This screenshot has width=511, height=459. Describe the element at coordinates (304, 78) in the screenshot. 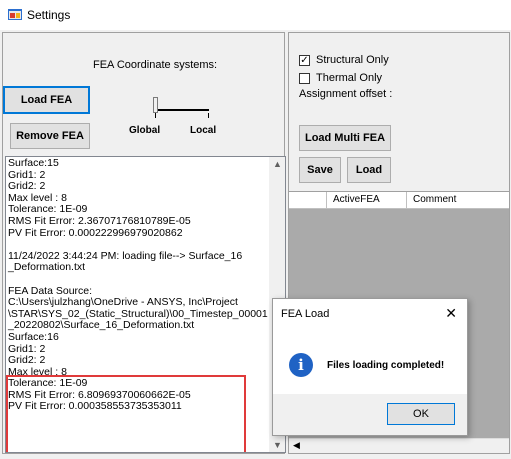

I see `thermal-only-checkbox` at that location.